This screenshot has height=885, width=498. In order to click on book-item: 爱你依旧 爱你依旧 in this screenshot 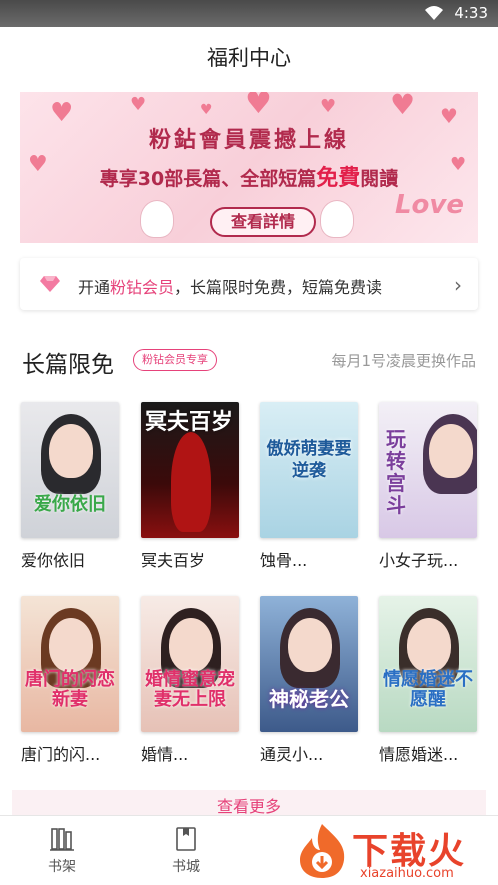, I will do `click(70, 486)`.